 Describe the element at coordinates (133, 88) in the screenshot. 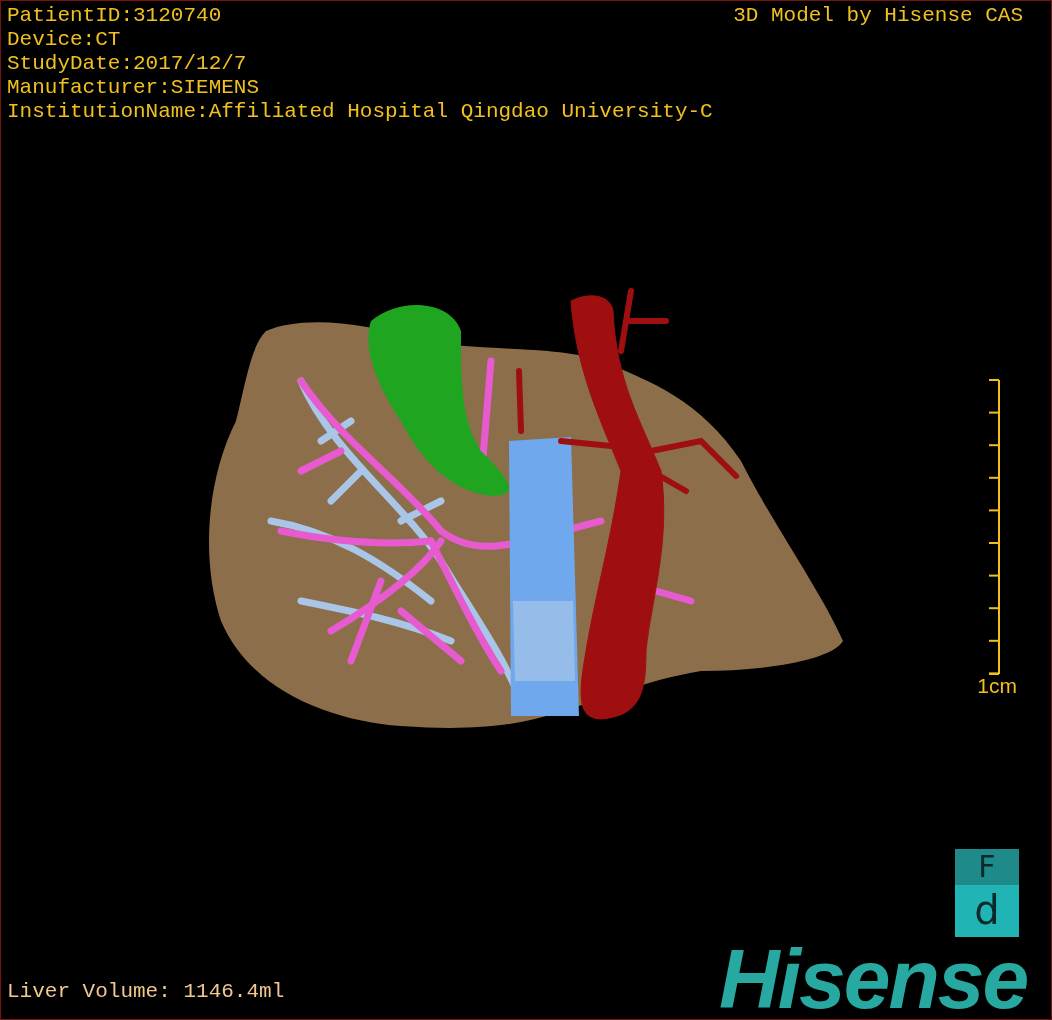

I see `study-info-text: Manufacturer:SIEMENS` at that location.